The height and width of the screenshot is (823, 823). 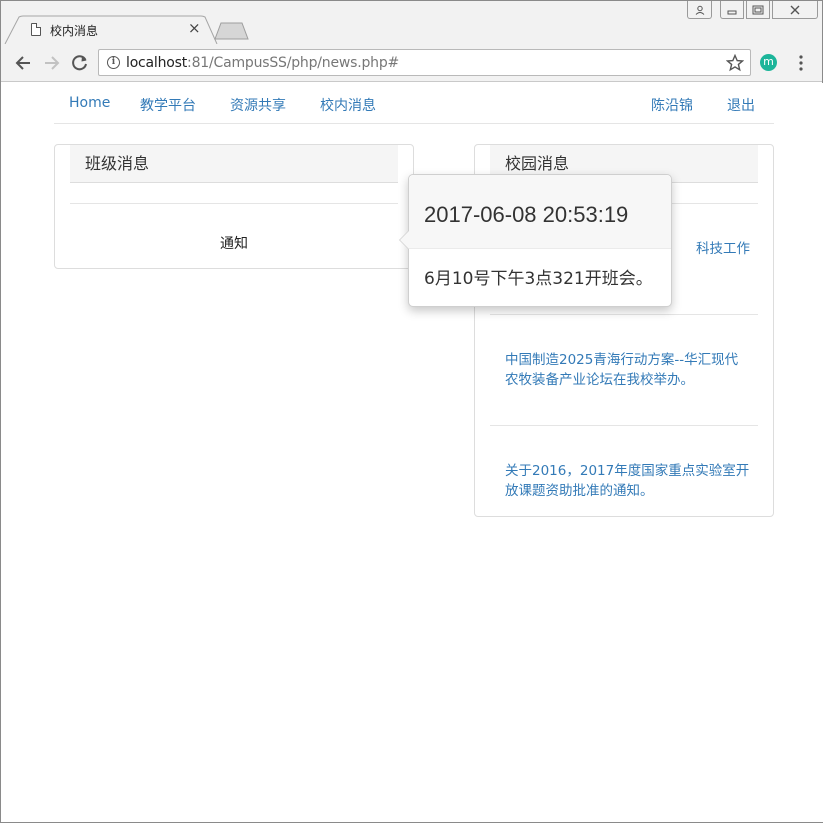 I want to click on minimize-icon, so click(x=732, y=10).